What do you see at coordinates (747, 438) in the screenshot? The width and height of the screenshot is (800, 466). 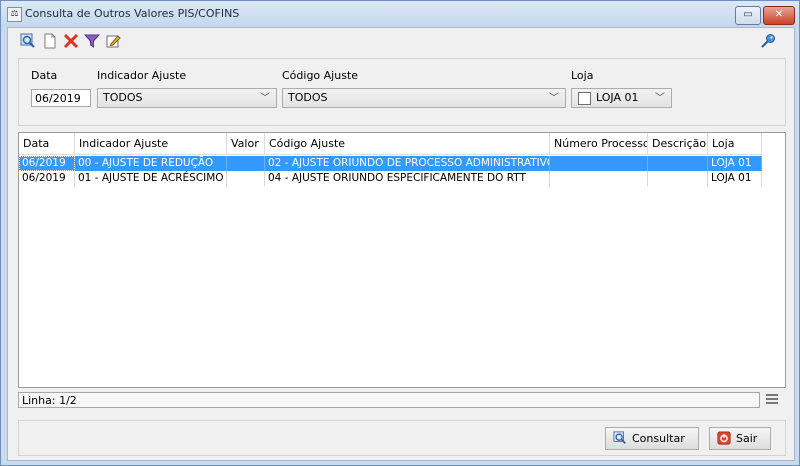 I see `sair-label: Sair` at bounding box center [747, 438].